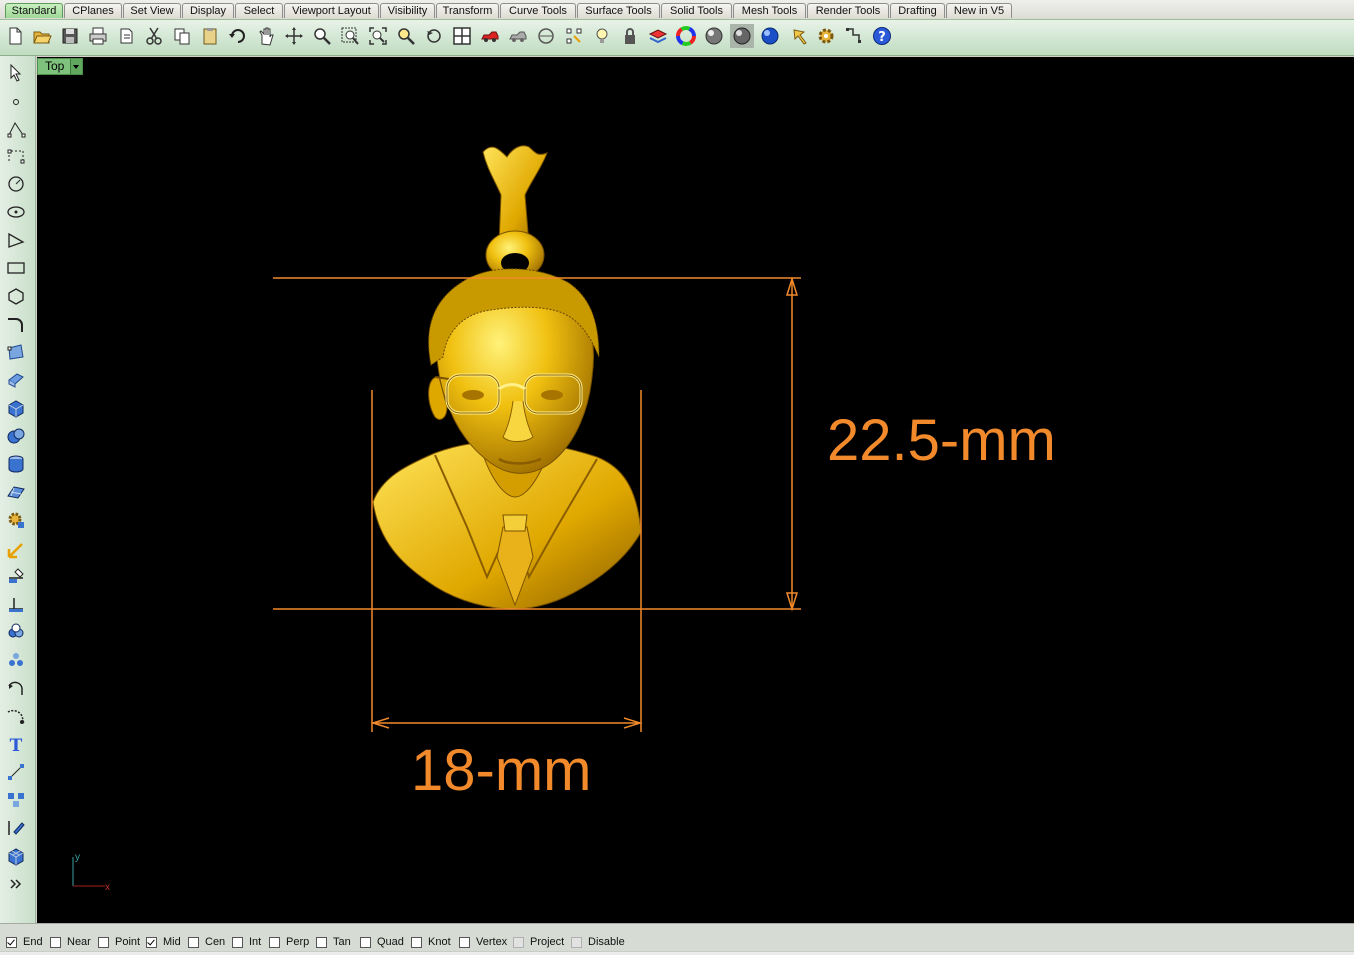 Image resolution: width=1354 pixels, height=955 pixels. Describe the element at coordinates (16, 772) in the screenshot. I see `point-cloud-icon` at that location.